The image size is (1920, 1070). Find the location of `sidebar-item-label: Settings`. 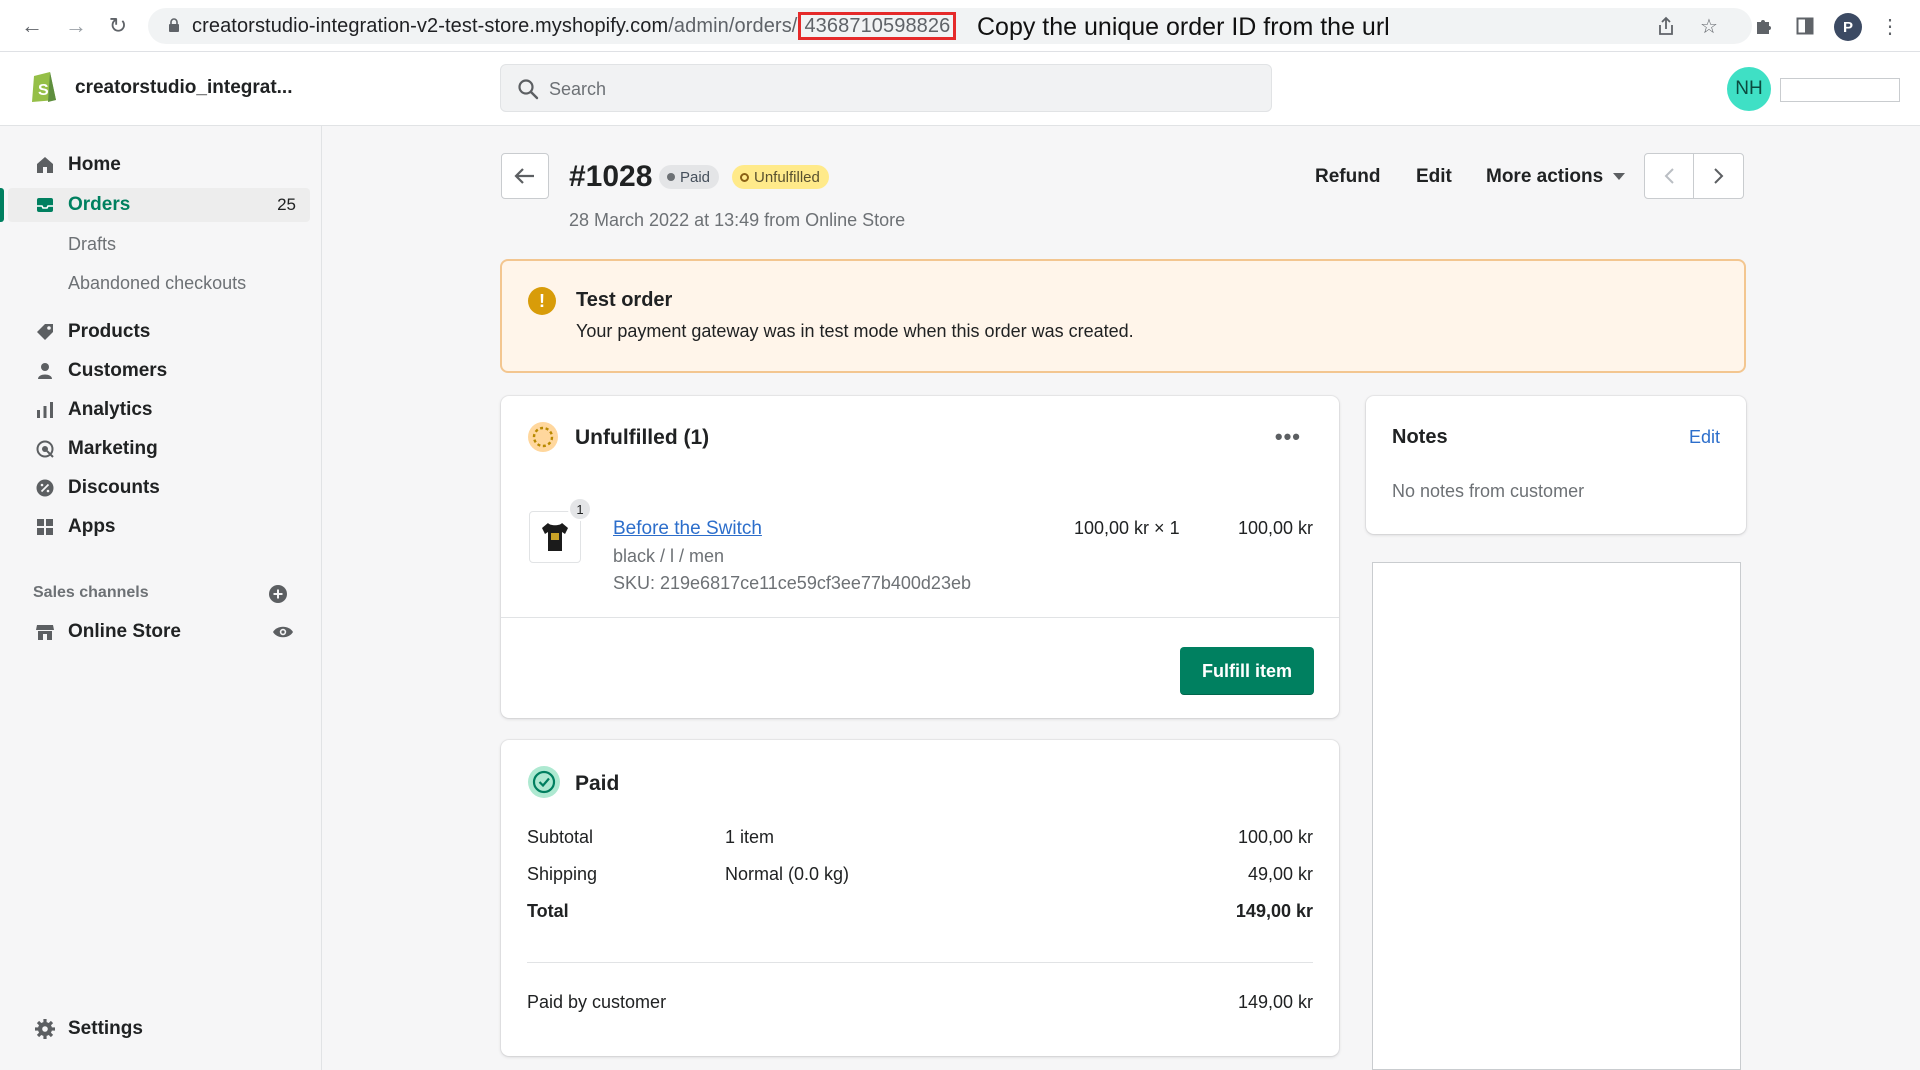

sidebar-item-label: Settings is located at coordinates (105, 1028).